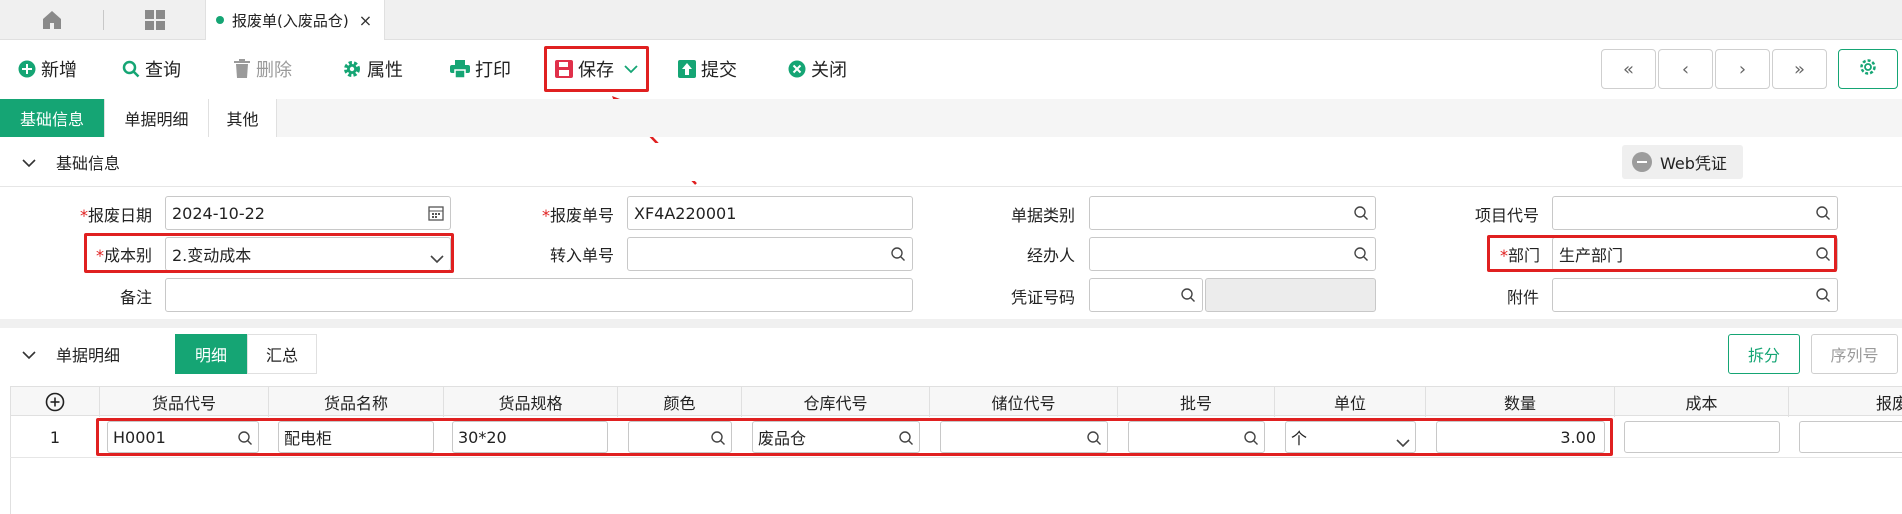 Image resolution: width=1902 pixels, height=514 pixels. What do you see at coordinates (308, 213) in the screenshot?
I see `scrap-date-field: 2024-10-22` at bounding box center [308, 213].